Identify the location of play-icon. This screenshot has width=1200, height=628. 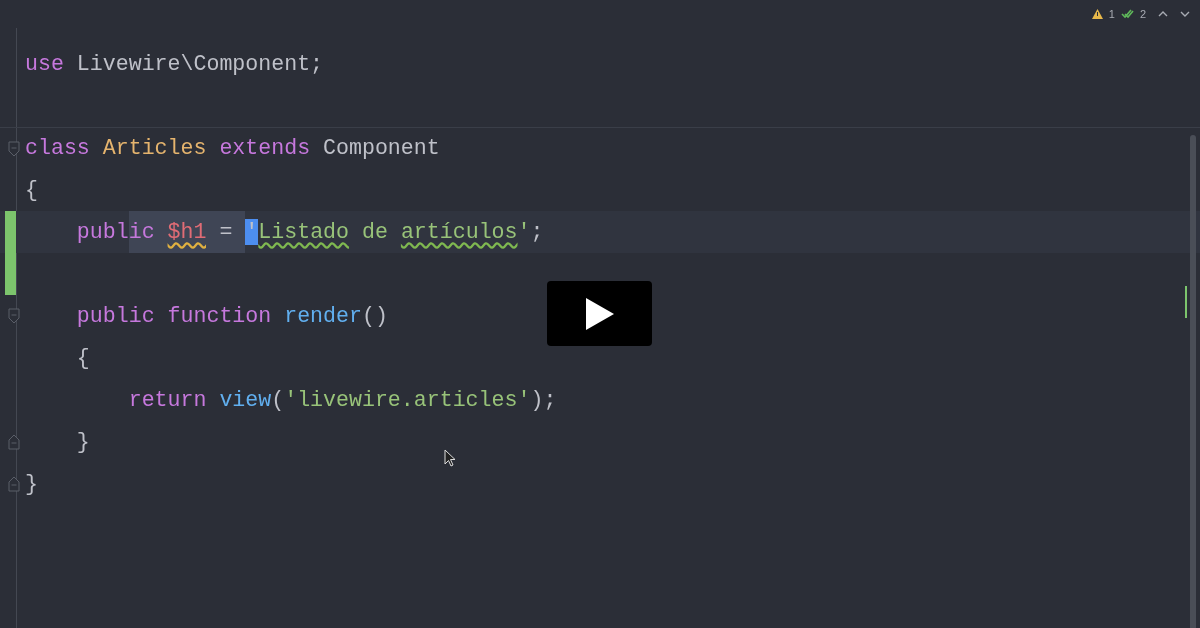
(599, 313).